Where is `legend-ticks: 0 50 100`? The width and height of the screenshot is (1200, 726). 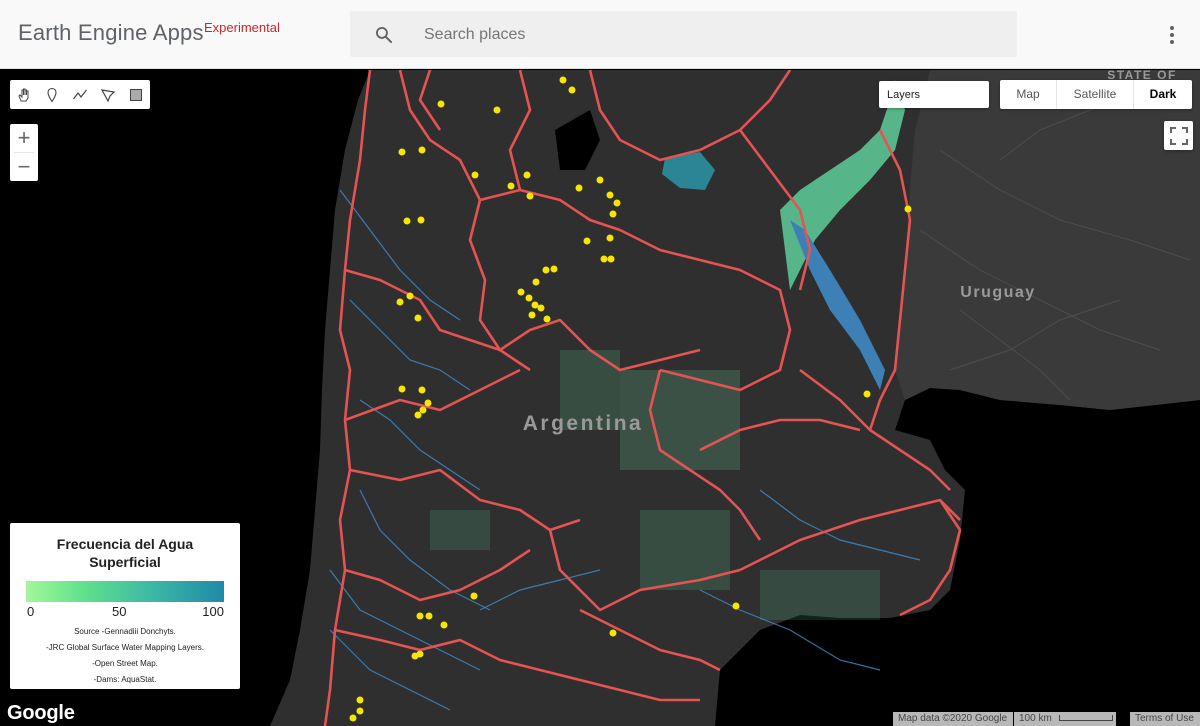
legend-ticks: 0 50 100 is located at coordinates (125, 612).